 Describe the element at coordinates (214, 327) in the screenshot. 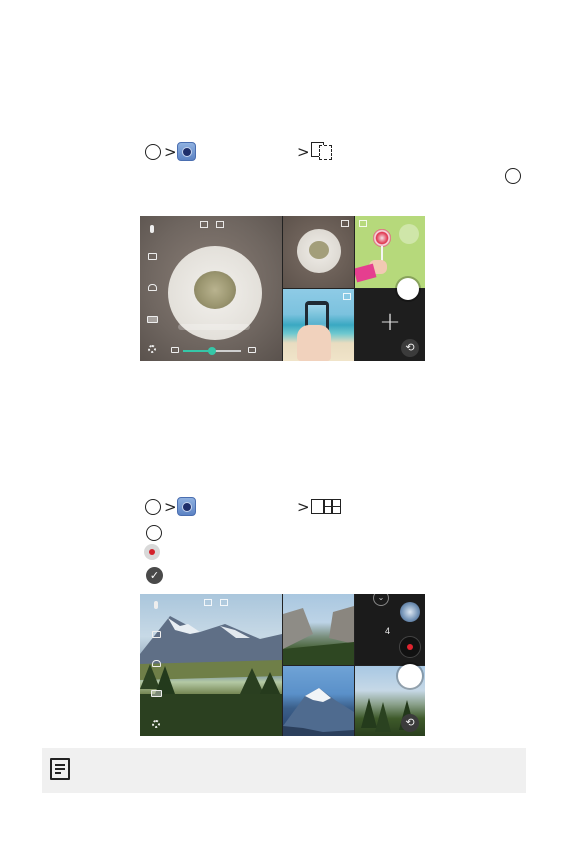

I see `blurred-caption` at that location.